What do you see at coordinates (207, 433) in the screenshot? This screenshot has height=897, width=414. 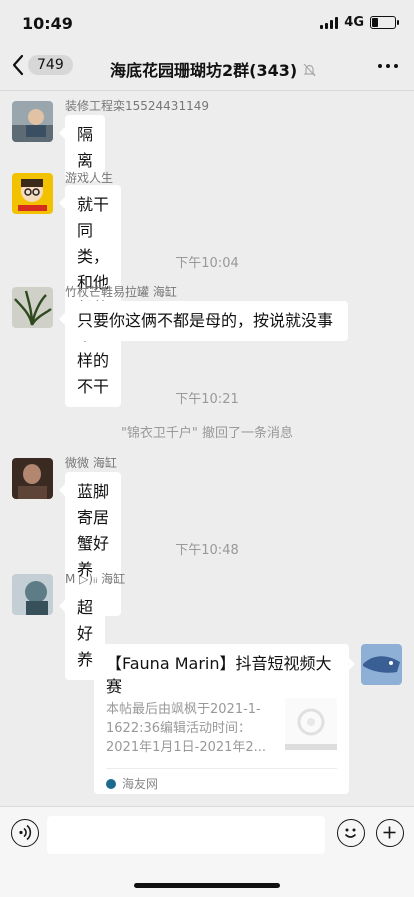 I see `recall-notice: "锦衣卫千户" 撤回了一条消息` at bounding box center [207, 433].